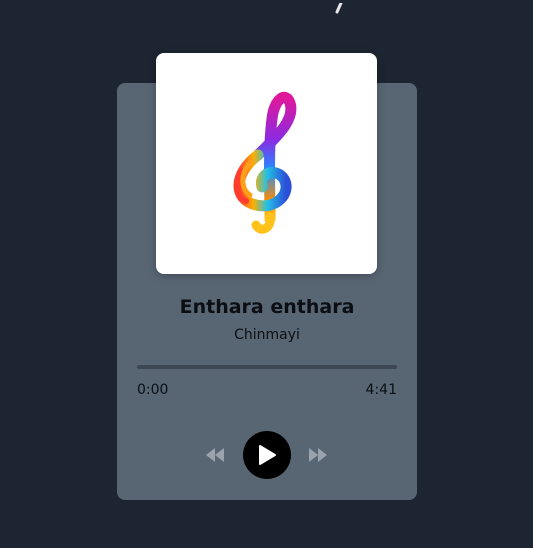 Image resolution: width=533 pixels, height=548 pixels. I want to click on header-fragment, so click(338, 7).